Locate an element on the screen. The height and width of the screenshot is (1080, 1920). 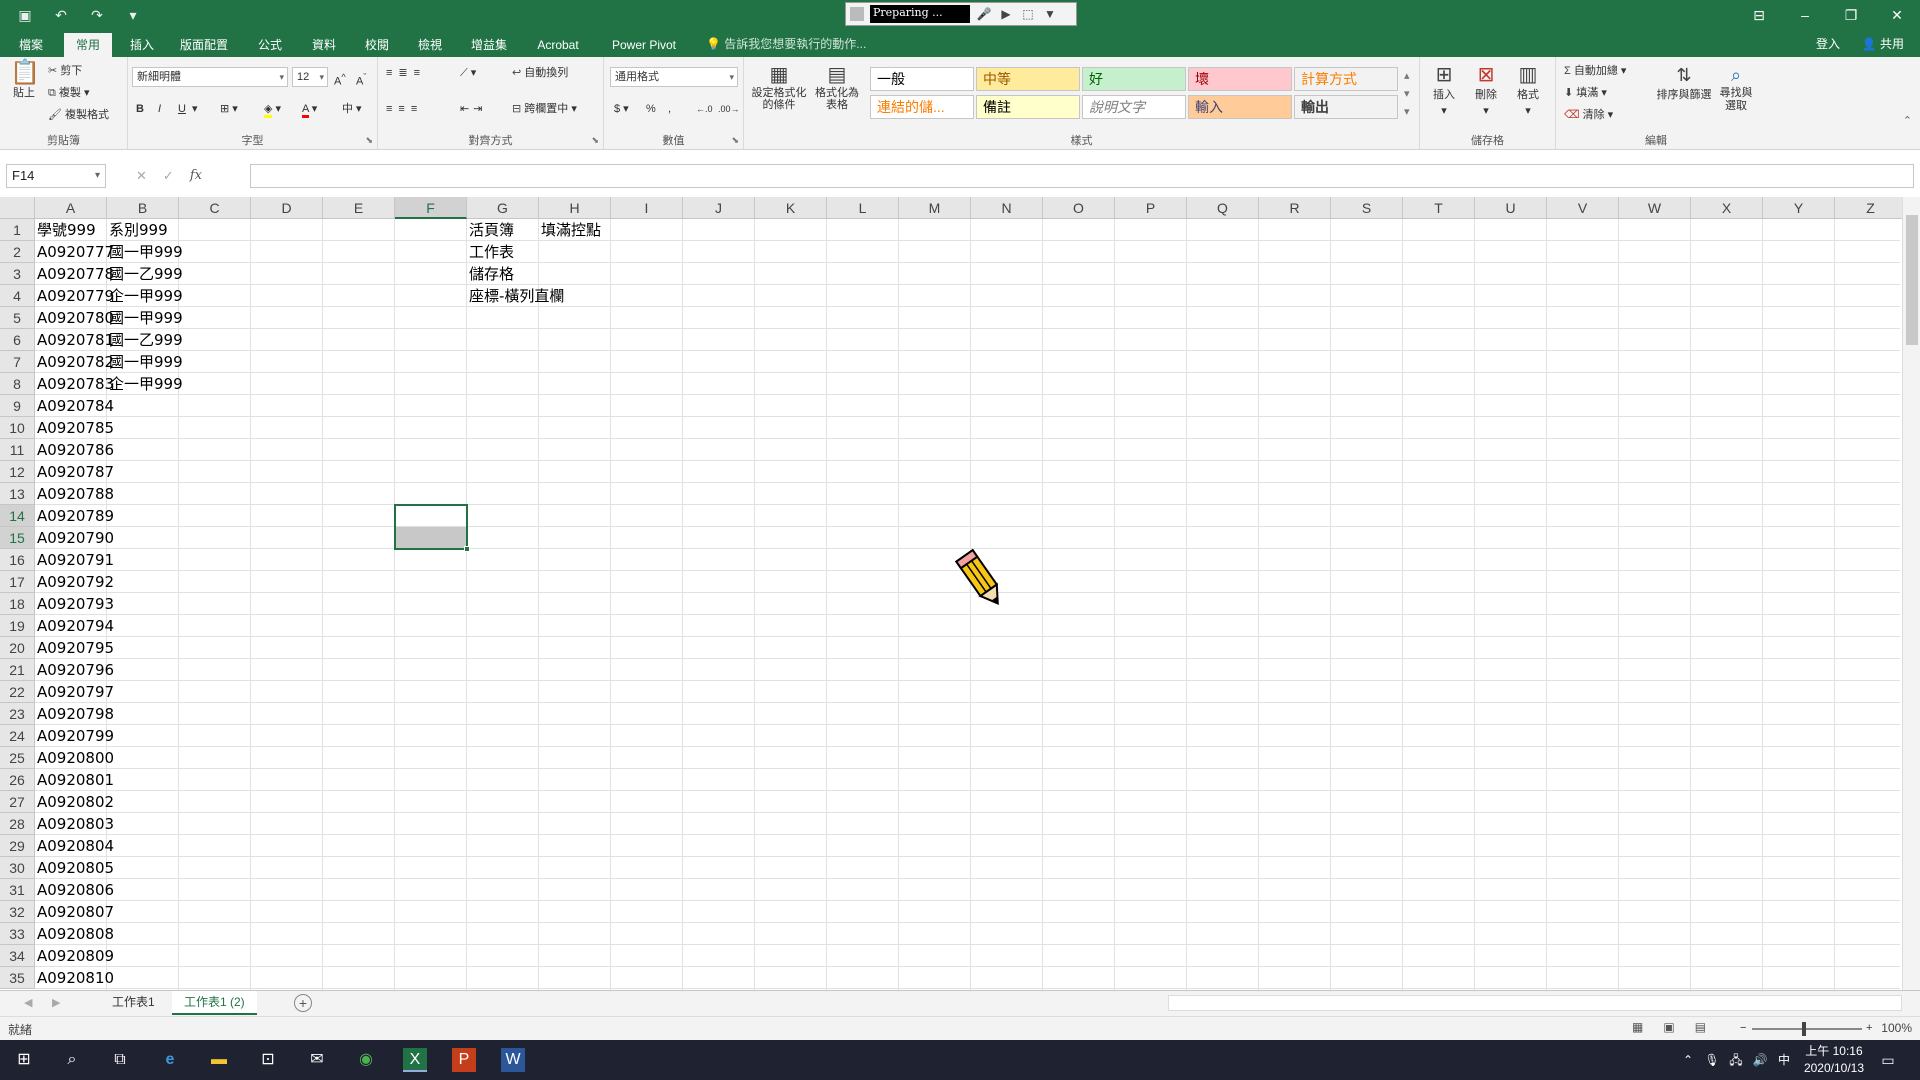
insert-function-icon: fx is located at coordinates (196, 176).